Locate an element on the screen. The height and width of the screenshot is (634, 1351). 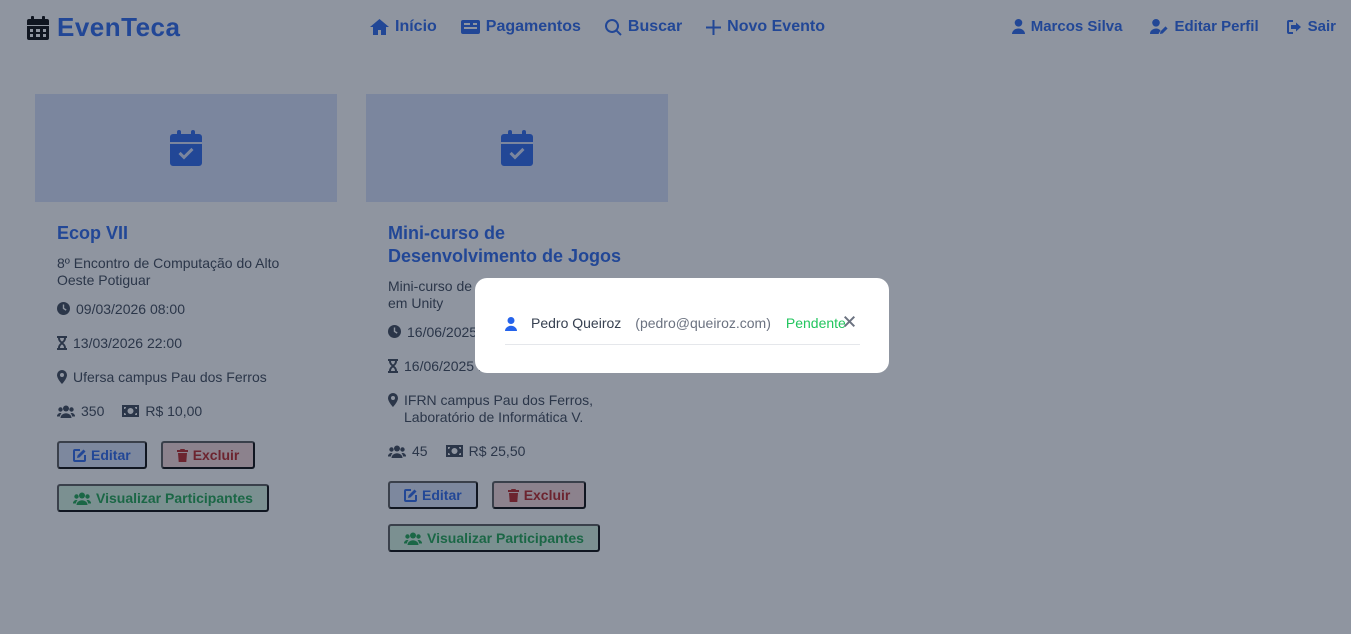
close-icon is located at coordinates (849, 321).